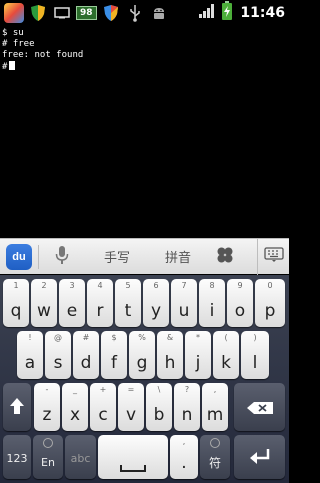  Describe the element at coordinates (86, 13) in the screenshot. I see `battery-badge-text: 98` at that location.